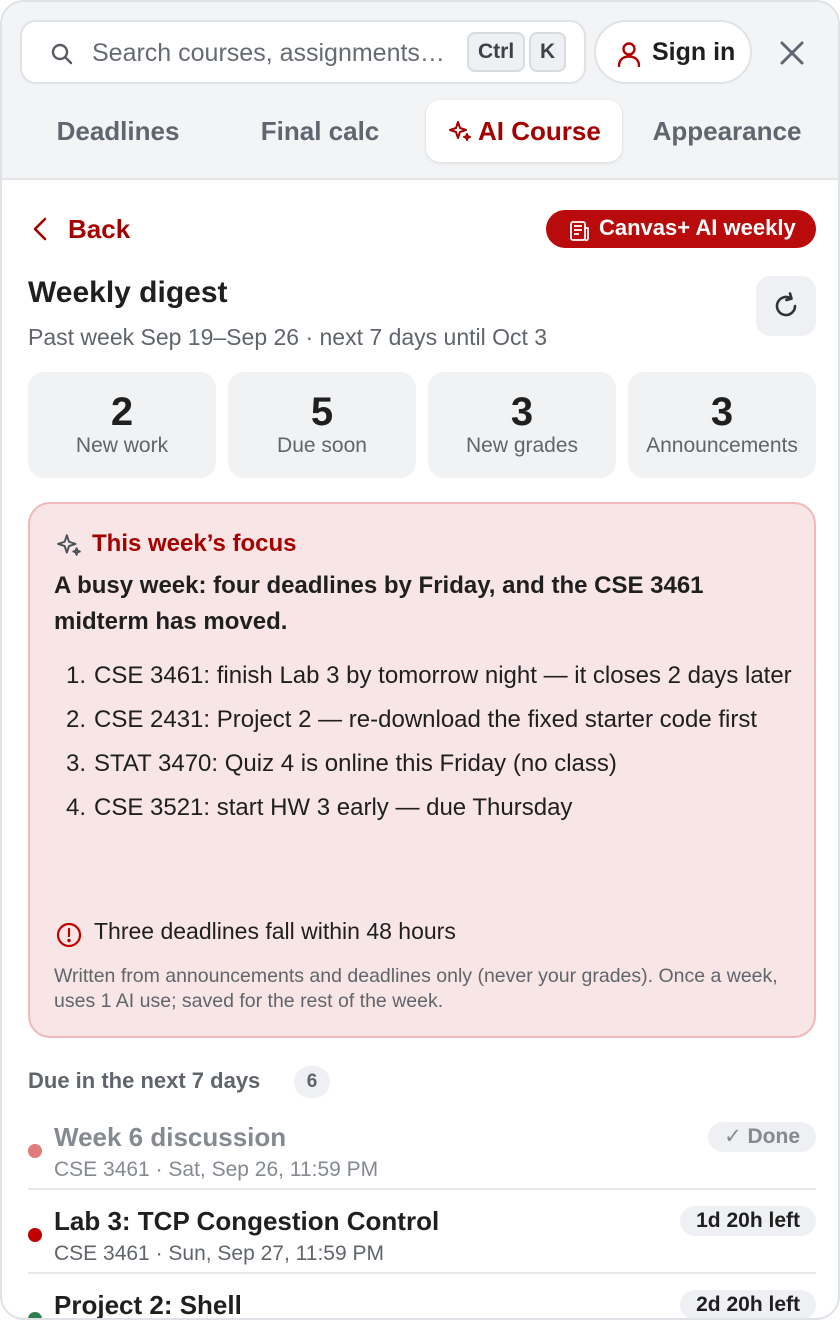  I want to click on stat-label: New work, so click(122, 445).